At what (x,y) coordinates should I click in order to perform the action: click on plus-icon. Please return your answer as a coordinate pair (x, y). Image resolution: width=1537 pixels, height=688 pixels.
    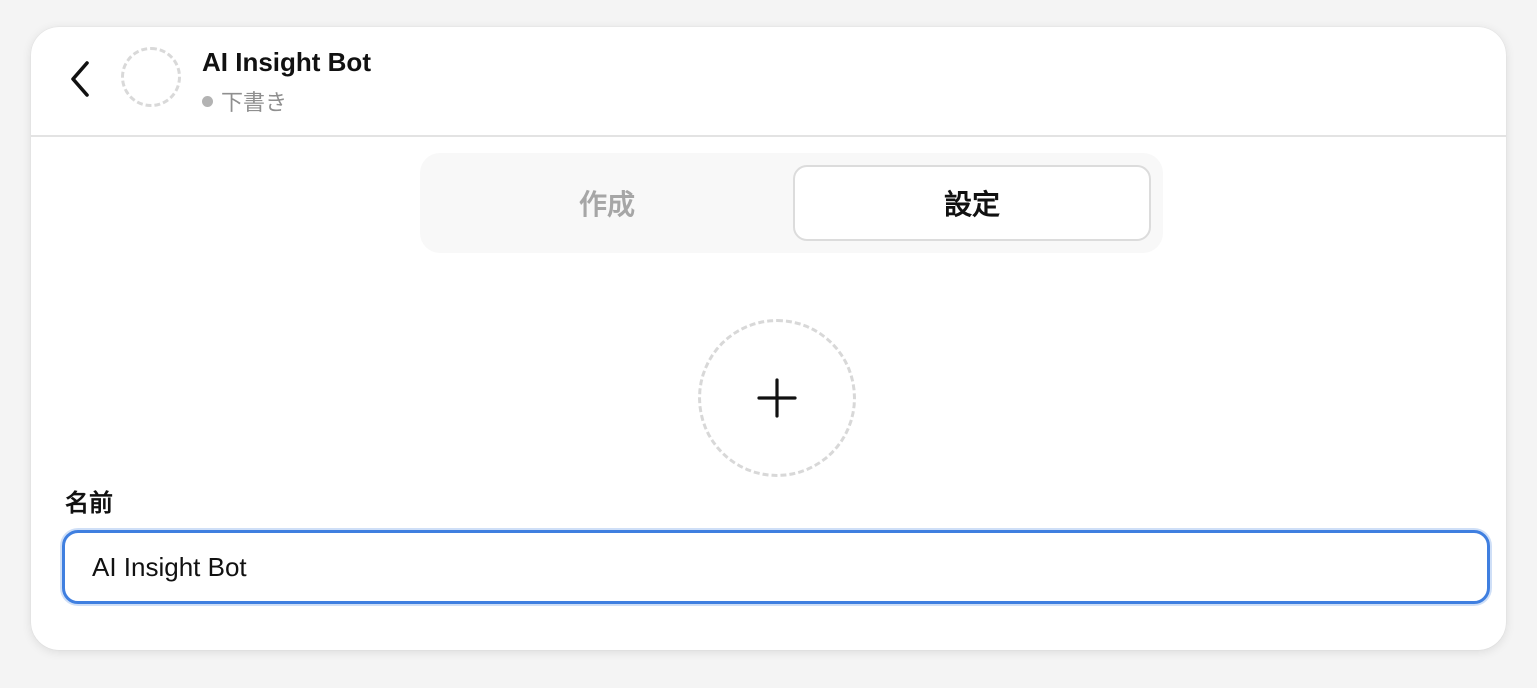
    Looking at the image, I should click on (777, 398).